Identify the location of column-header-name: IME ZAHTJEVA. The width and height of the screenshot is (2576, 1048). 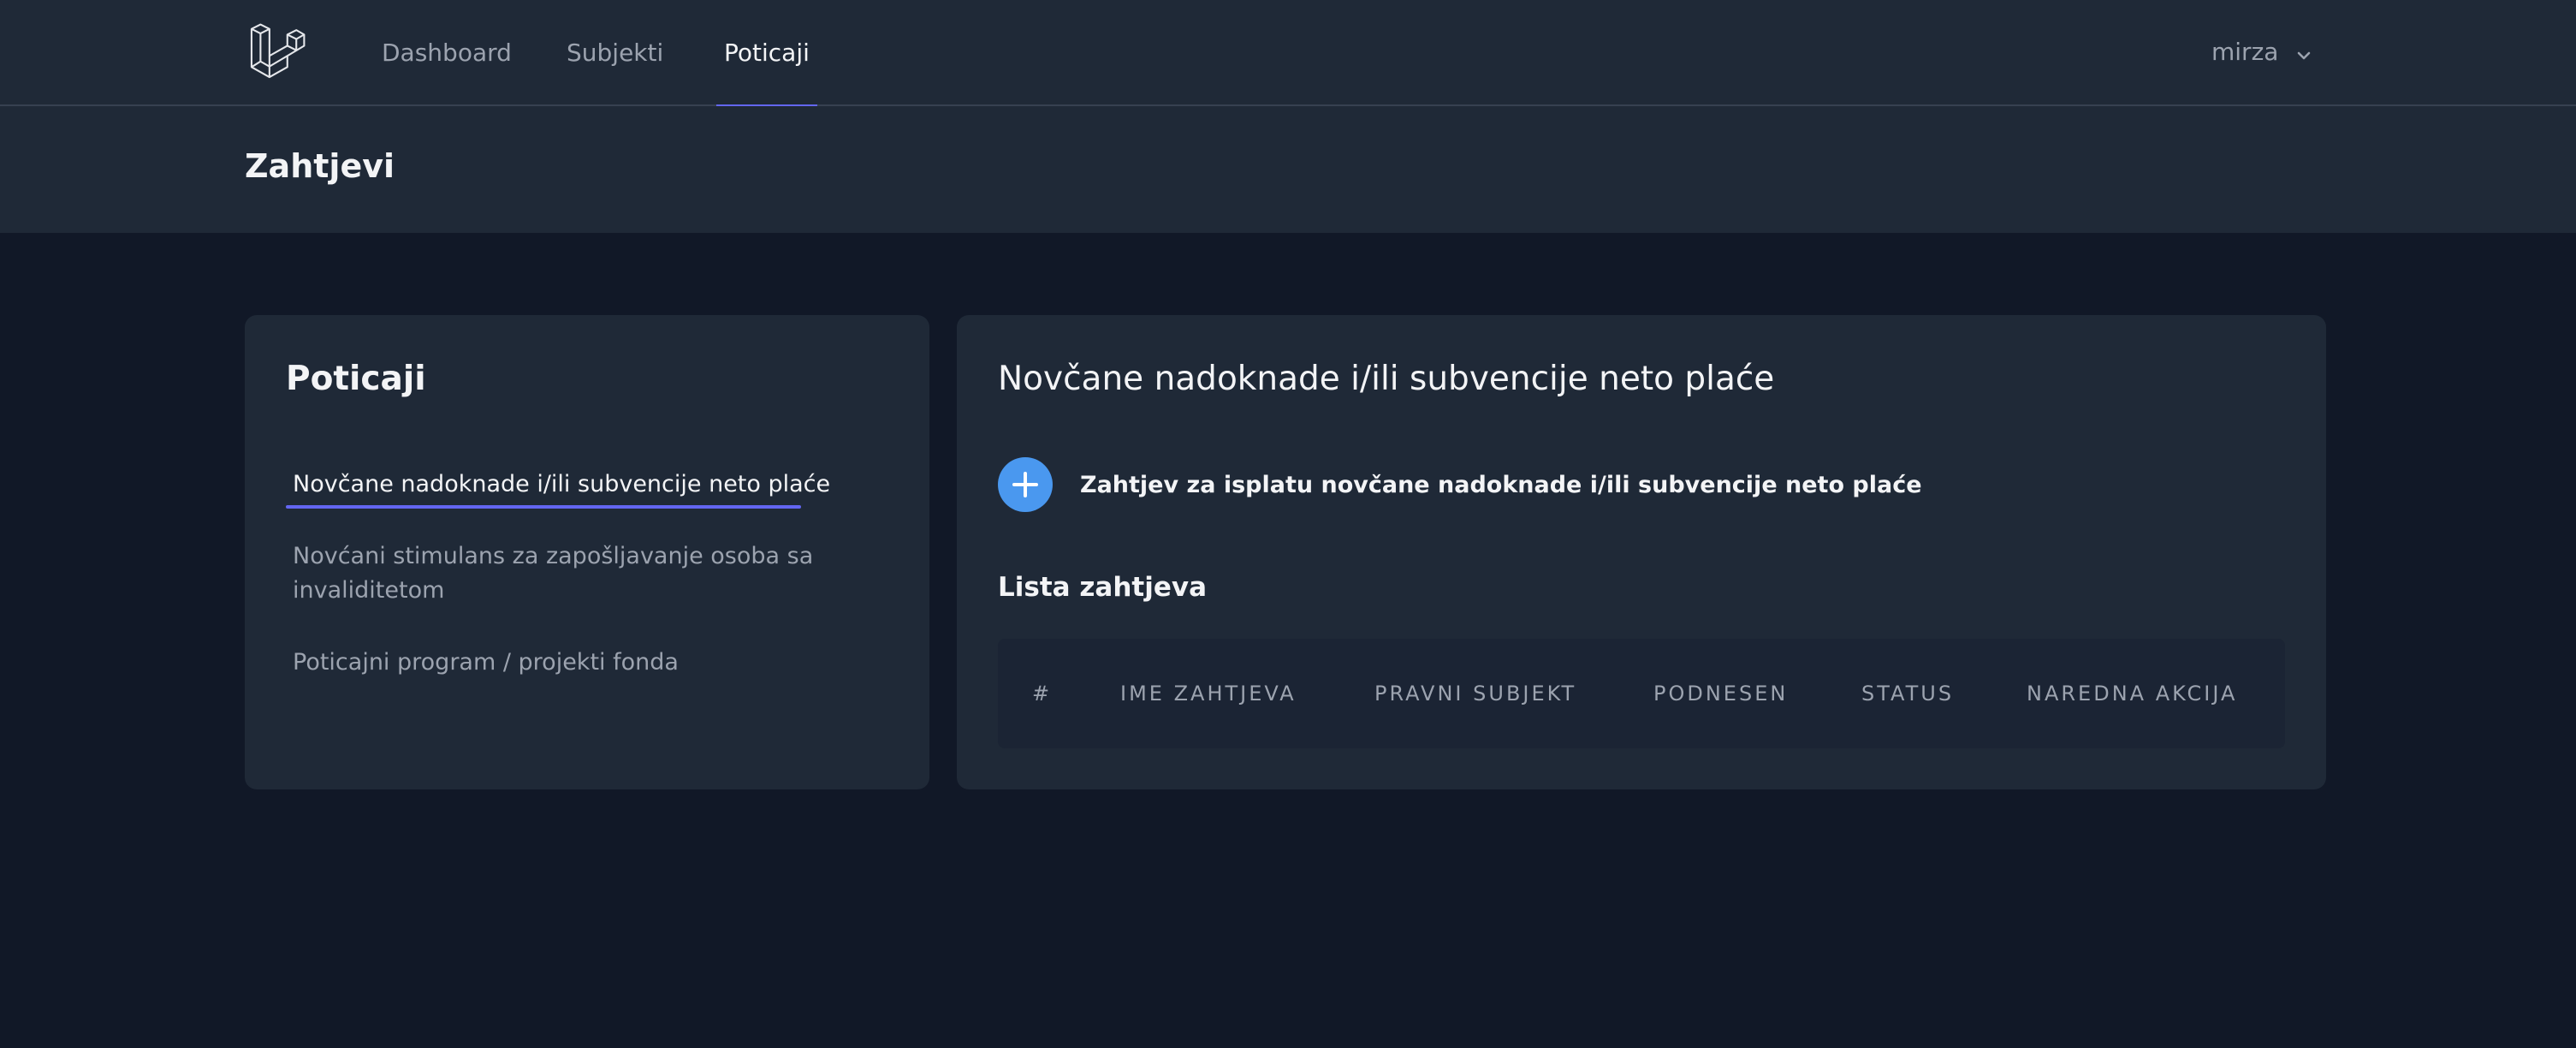
(1208, 694).